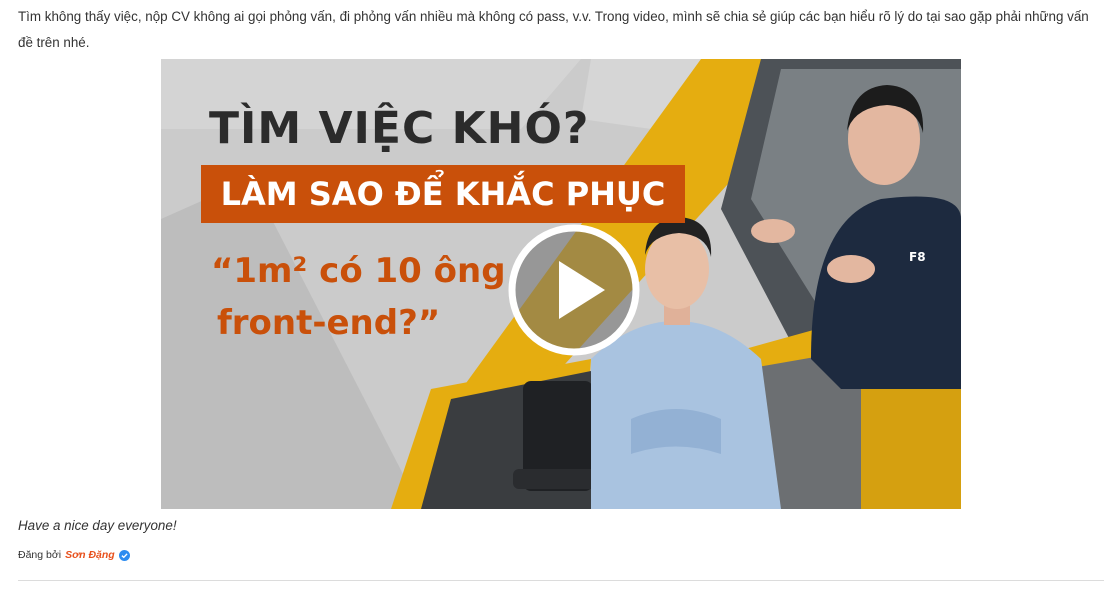  What do you see at coordinates (90, 555) in the screenshot?
I see `author-link: Sơn Đặng` at bounding box center [90, 555].